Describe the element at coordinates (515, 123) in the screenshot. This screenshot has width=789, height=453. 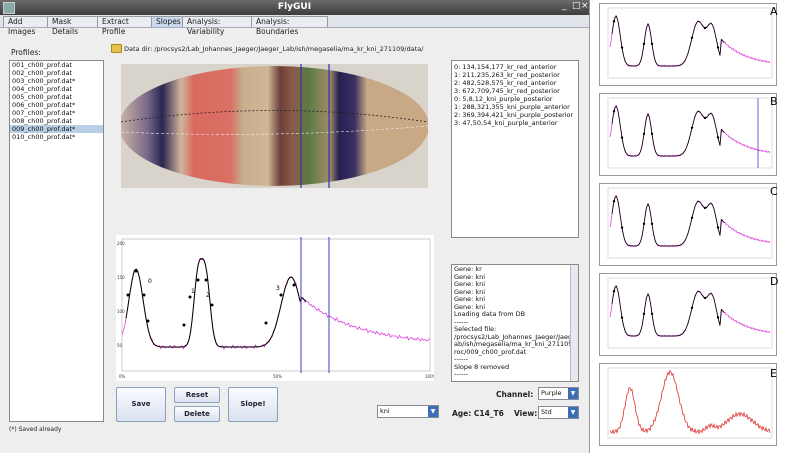
I see `slope-list-item: 3: 47,50,54_kni_purple_anterior` at that location.